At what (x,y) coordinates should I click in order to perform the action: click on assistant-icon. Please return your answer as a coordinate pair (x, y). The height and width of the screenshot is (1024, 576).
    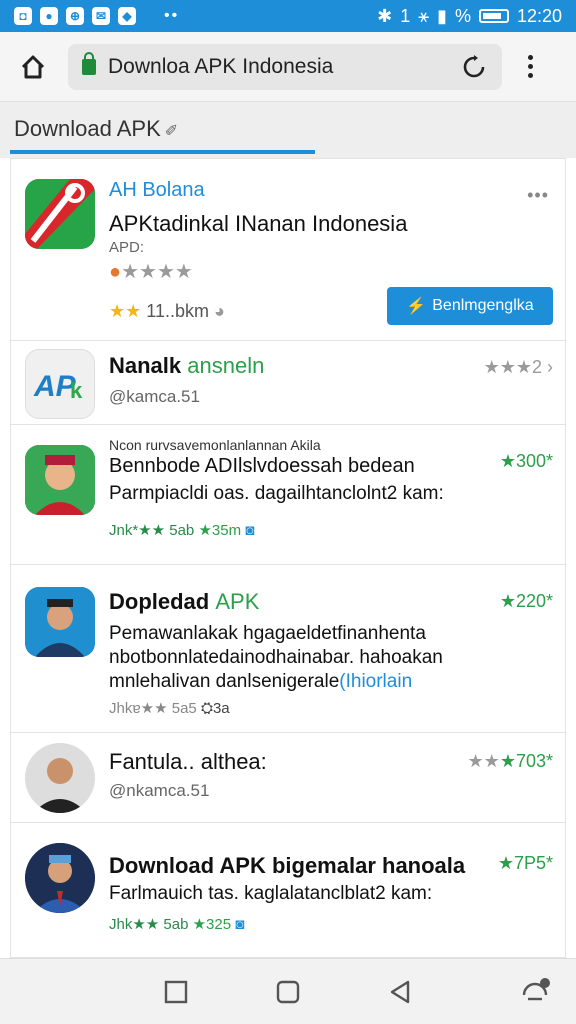
    Looking at the image, I should click on (536, 989).